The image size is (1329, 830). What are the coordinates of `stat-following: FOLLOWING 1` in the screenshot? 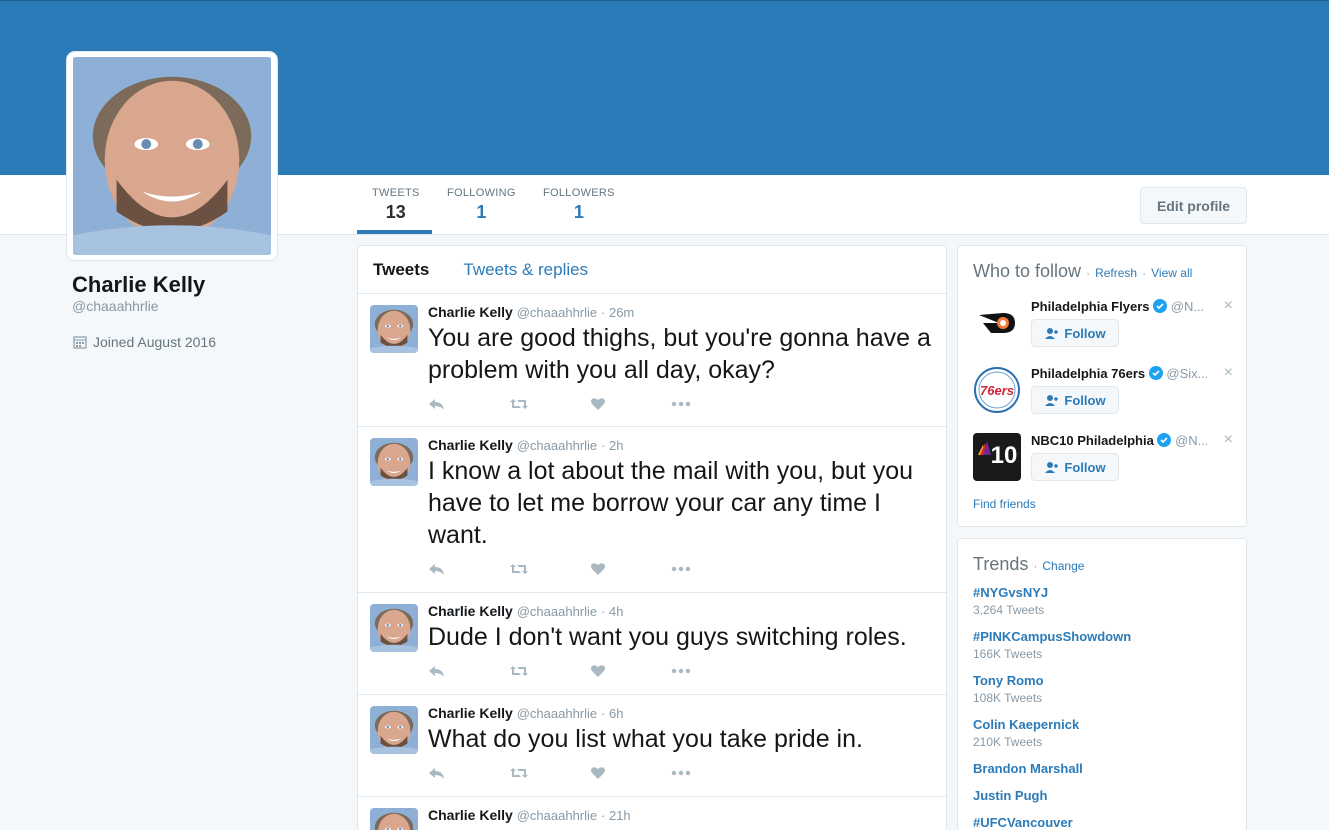 It's located at (481, 205).